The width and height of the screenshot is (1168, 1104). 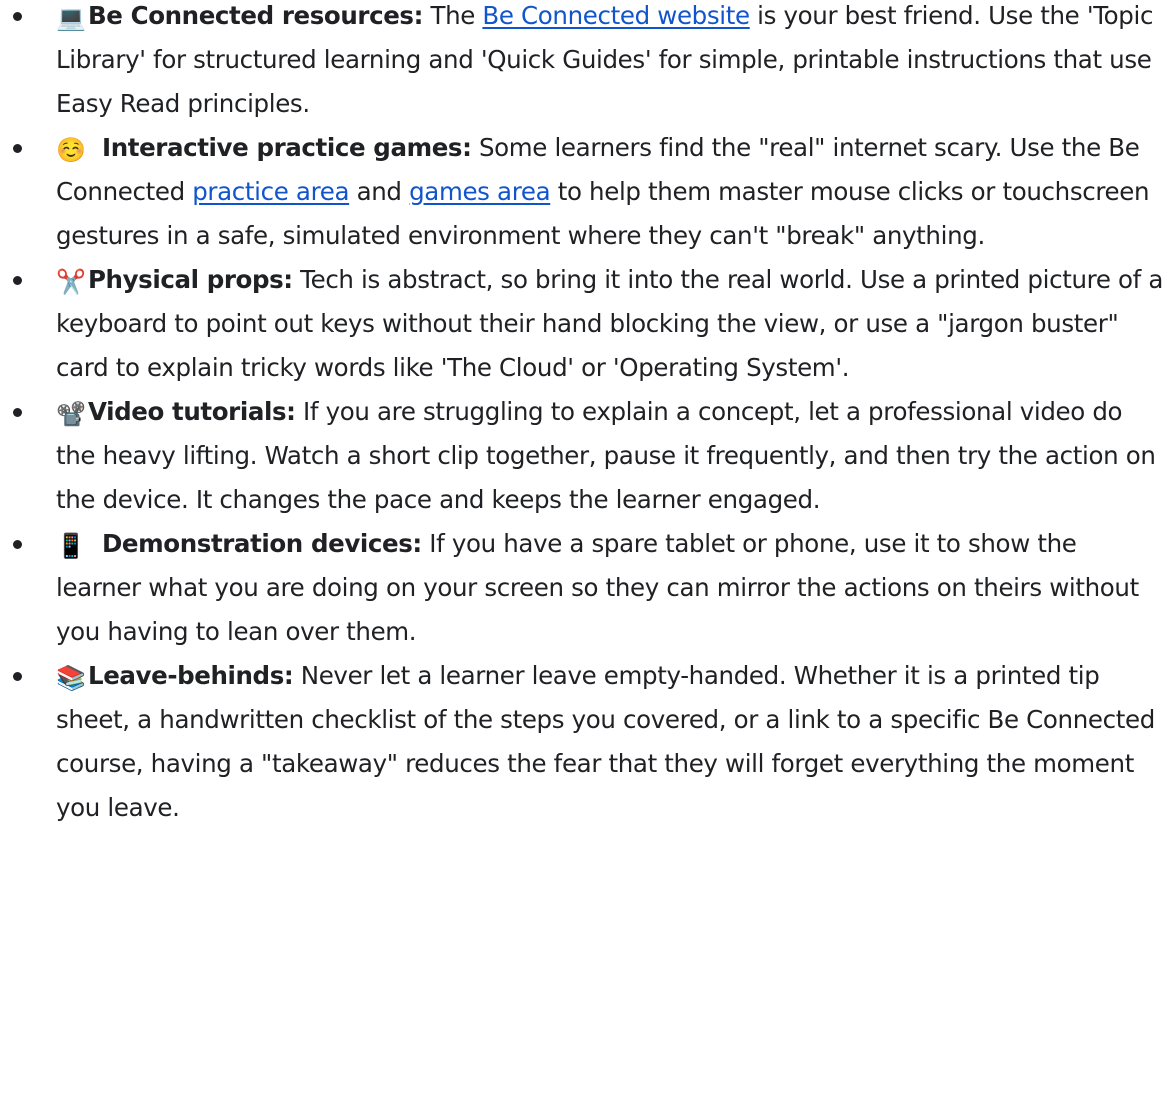 What do you see at coordinates (616, 15) in the screenshot?
I see `be-connected-website-link: Be Connected website` at bounding box center [616, 15].